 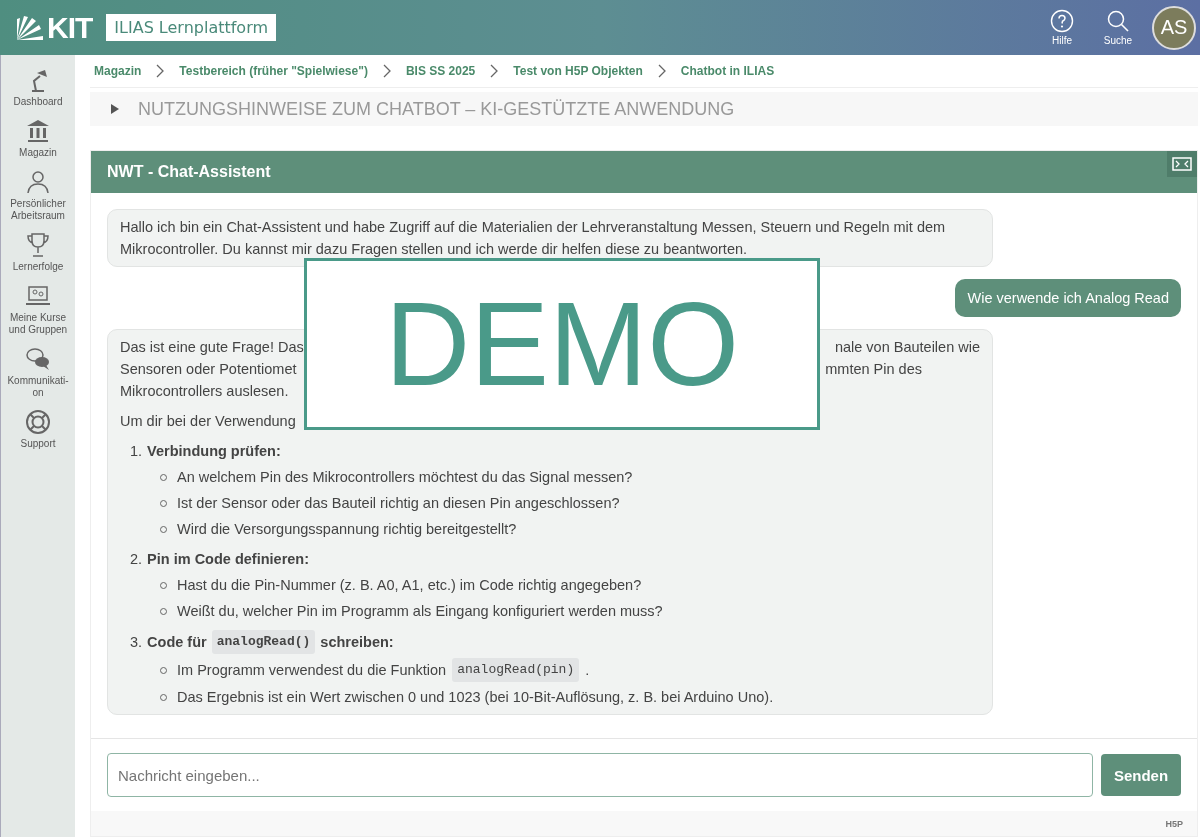 I want to click on step-title: Verbindung prüfen:, so click(x=214, y=451).